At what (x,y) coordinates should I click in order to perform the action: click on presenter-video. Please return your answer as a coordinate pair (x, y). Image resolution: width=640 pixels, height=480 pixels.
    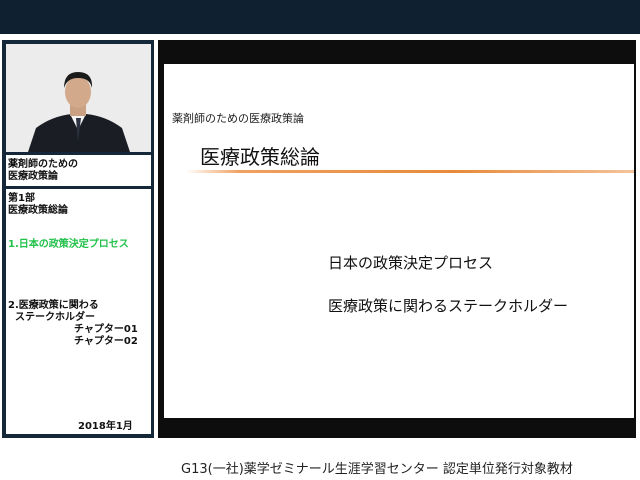
    Looking at the image, I should click on (78, 98).